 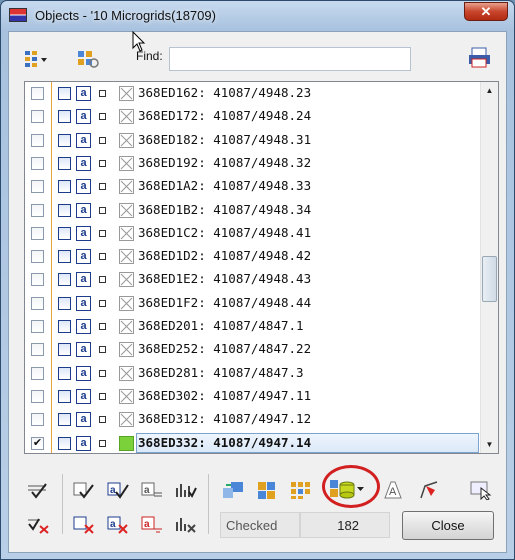 I want to click on list-item: a 368ED281: 41087/4847.3, so click(x=252, y=373).